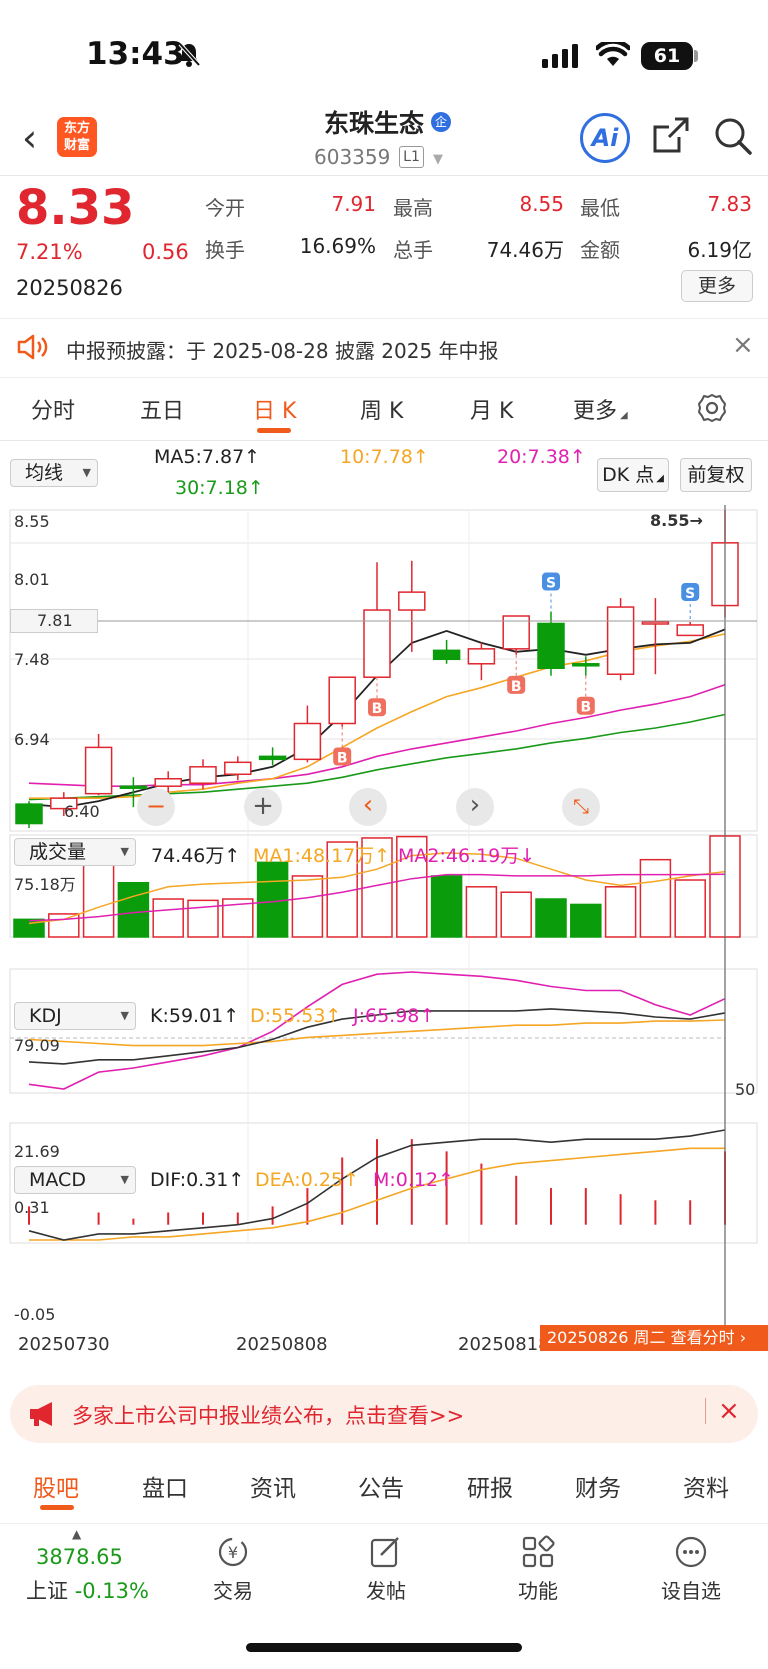 The width and height of the screenshot is (768, 1669). What do you see at coordinates (538, 1589) in the screenshot?
I see `nav-functions: 功能` at bounding box center [538, 1589].